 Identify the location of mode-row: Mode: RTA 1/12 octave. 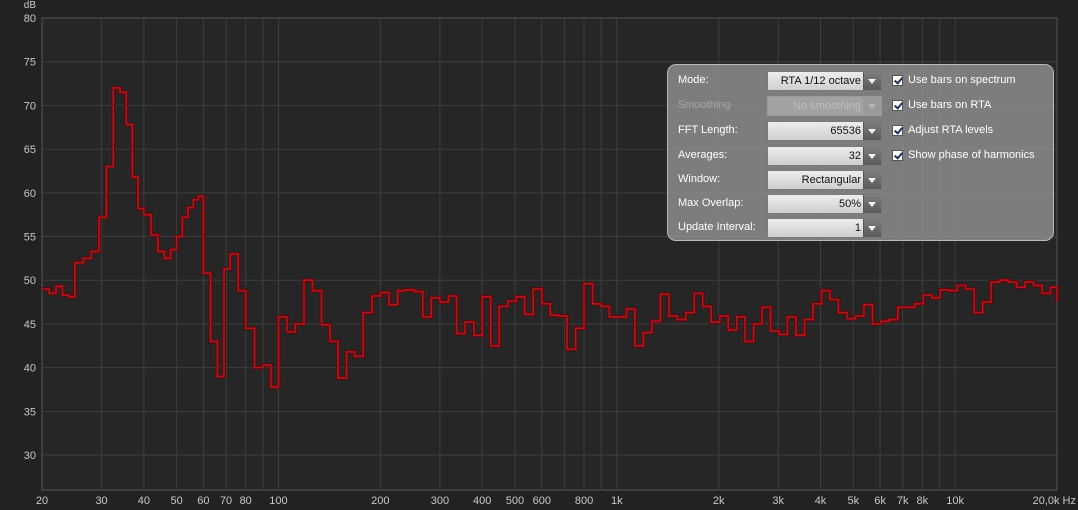
(780, 81).